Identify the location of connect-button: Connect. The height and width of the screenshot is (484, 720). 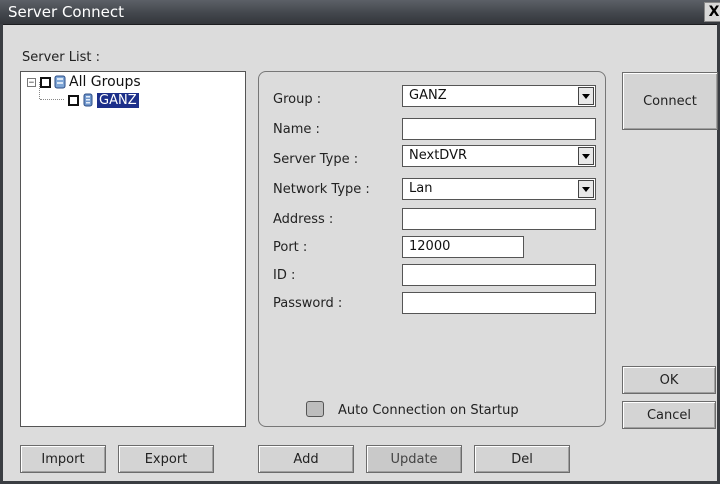
(670, 101).